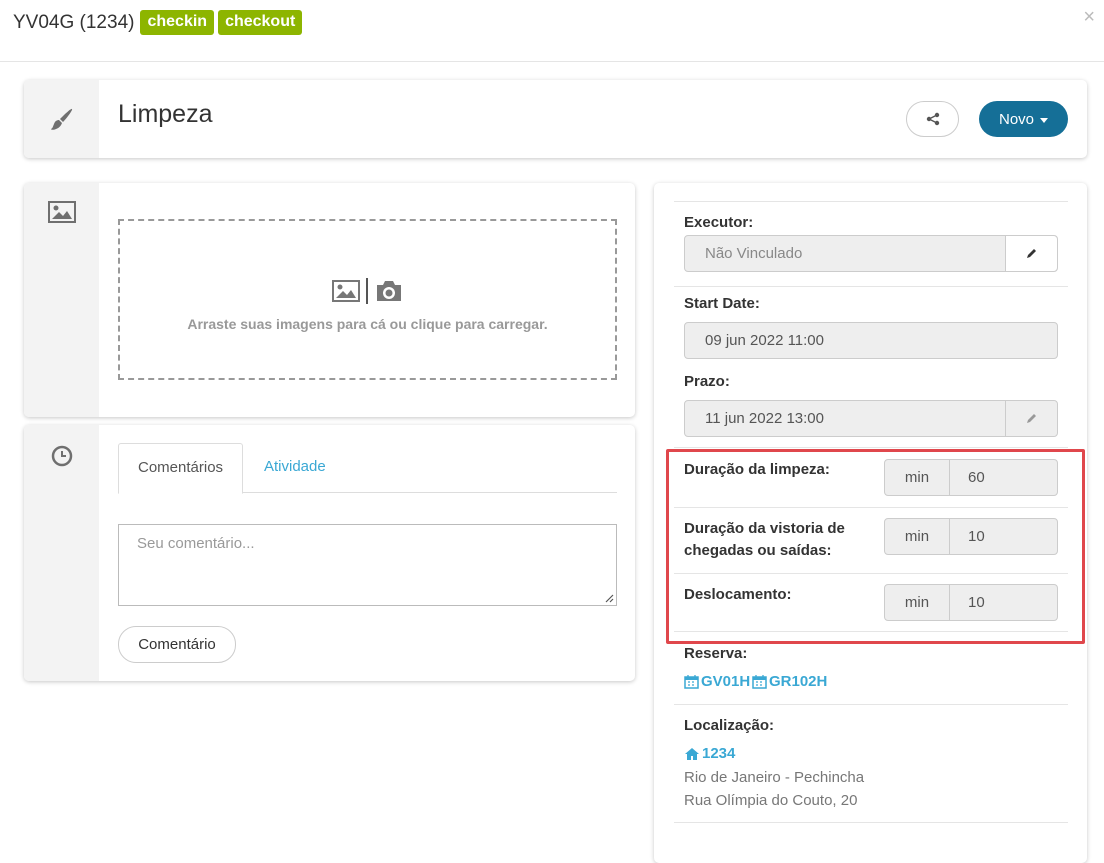 The height and width of the screenshot is (863, 1104). Describe the element at coordinates (366, 290) in the screenshot. I see `separator` at that location.